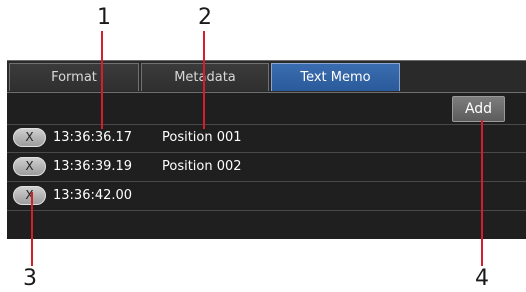  I want to click on callout-2: 2, so click(205, 17).